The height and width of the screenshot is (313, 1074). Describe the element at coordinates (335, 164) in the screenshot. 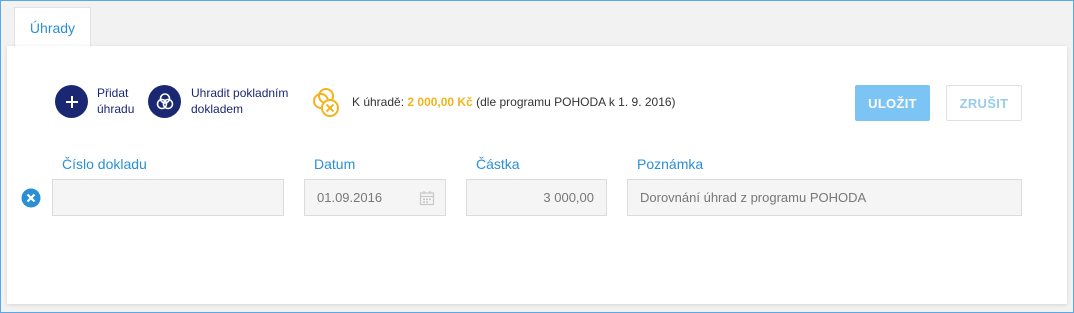

I see `date-label: Datum` at that location.